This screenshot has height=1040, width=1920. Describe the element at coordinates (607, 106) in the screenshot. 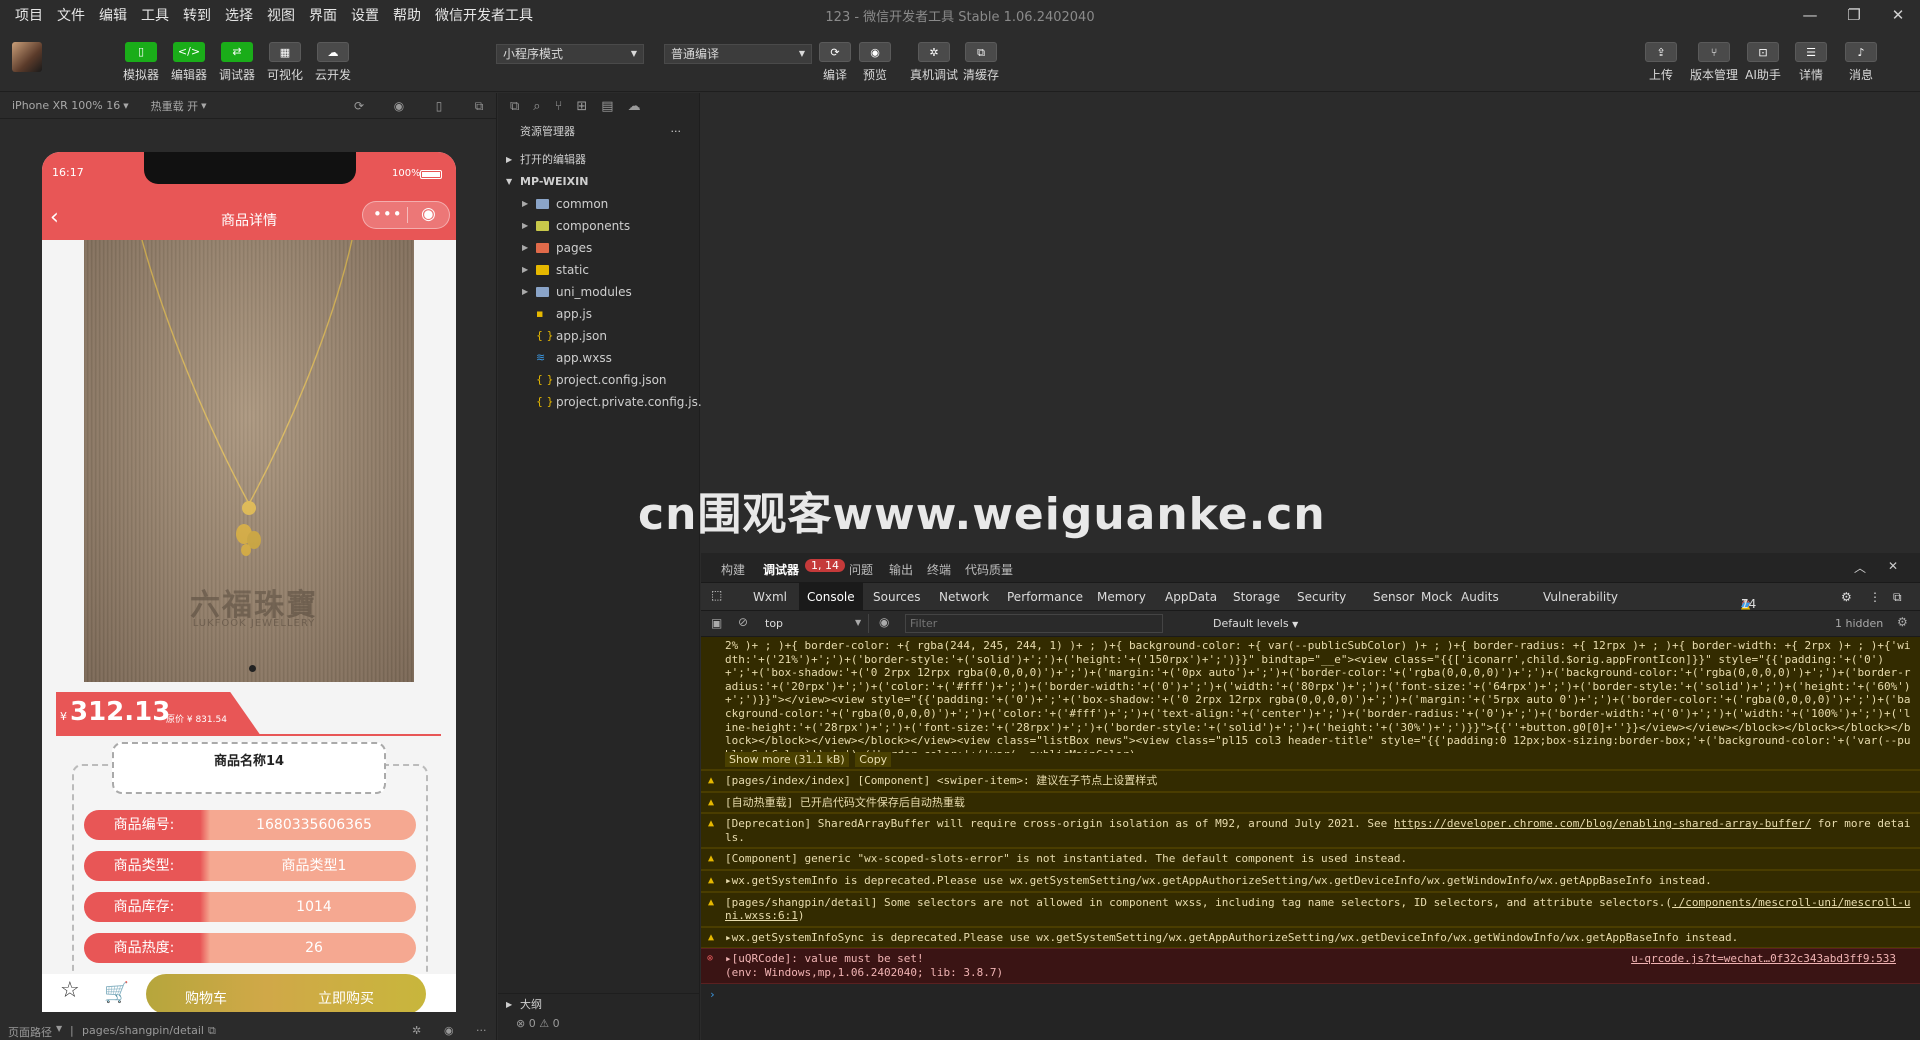

I see `storage-icon: ▤` at that location.